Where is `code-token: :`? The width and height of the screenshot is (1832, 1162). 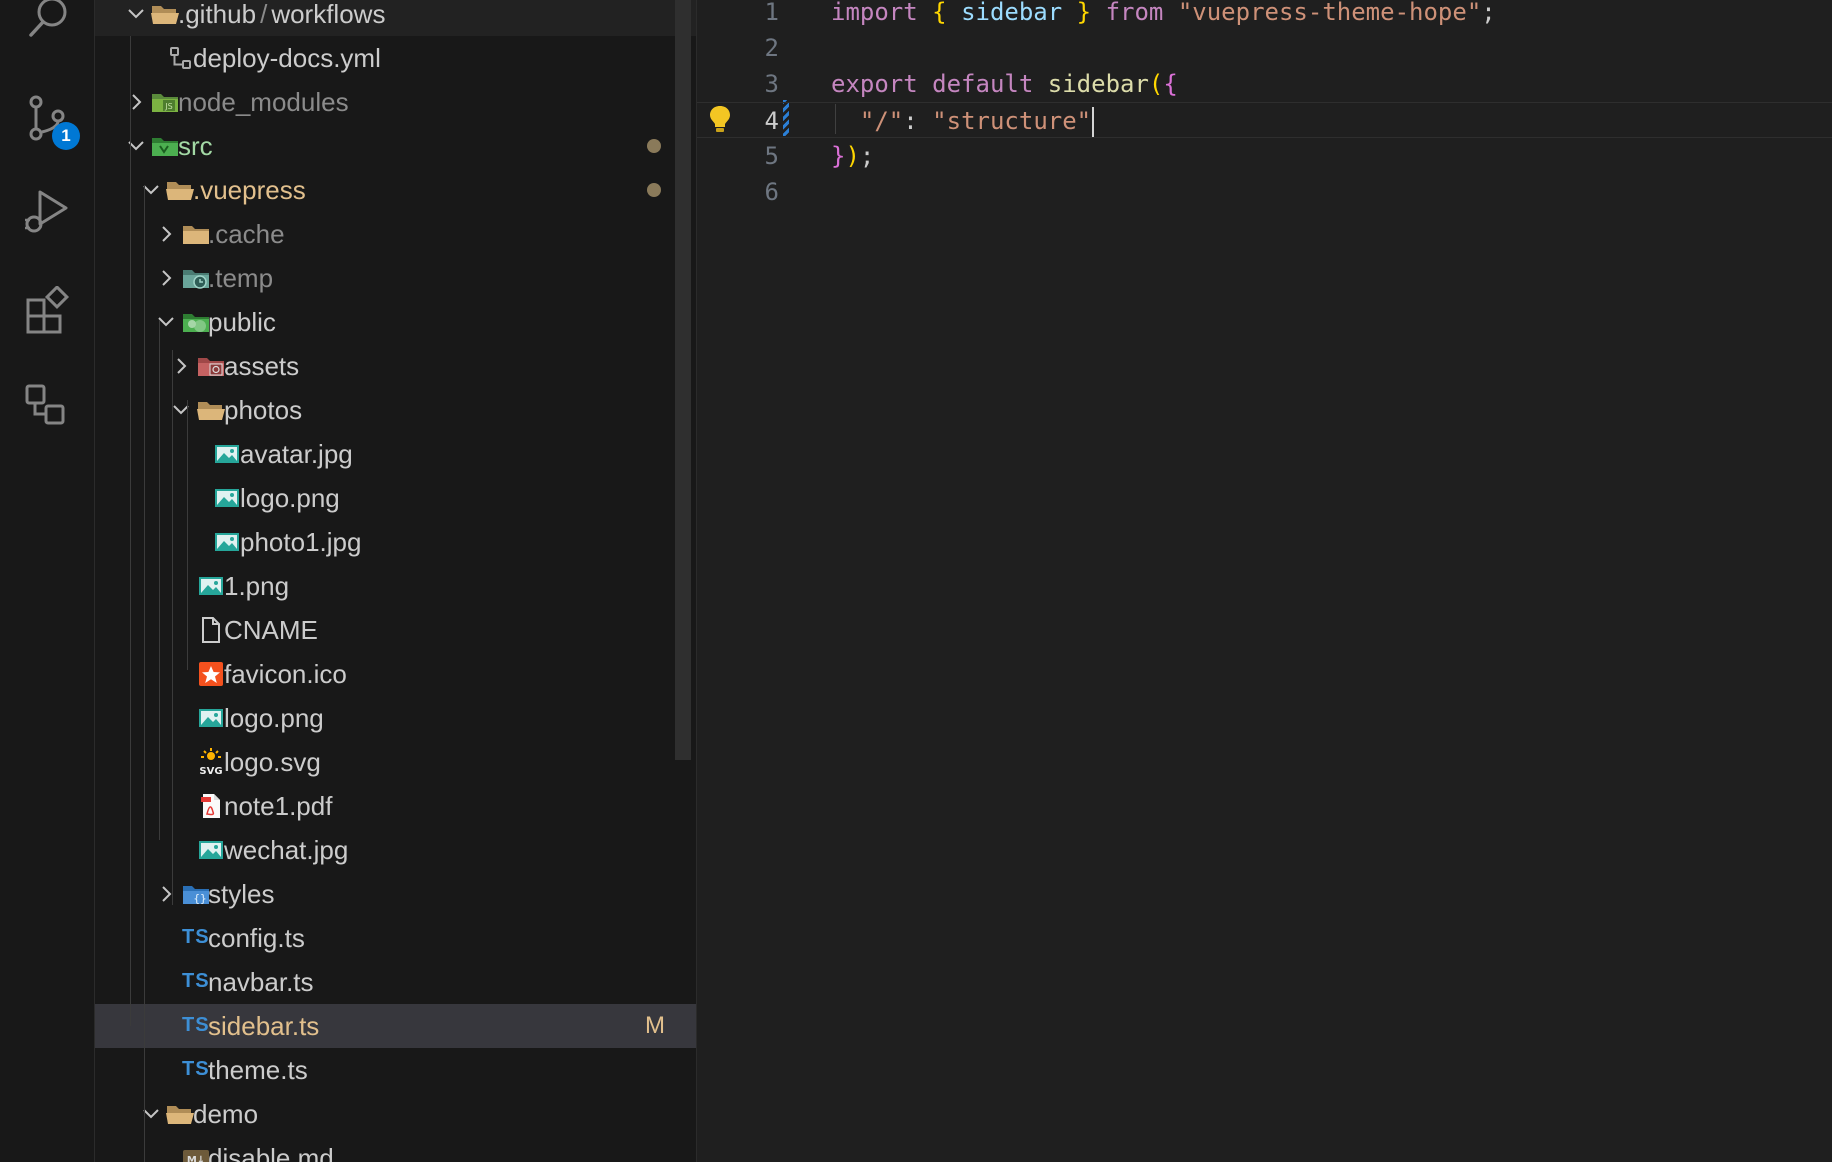
code-token: : is located at coordinates (918, 121).